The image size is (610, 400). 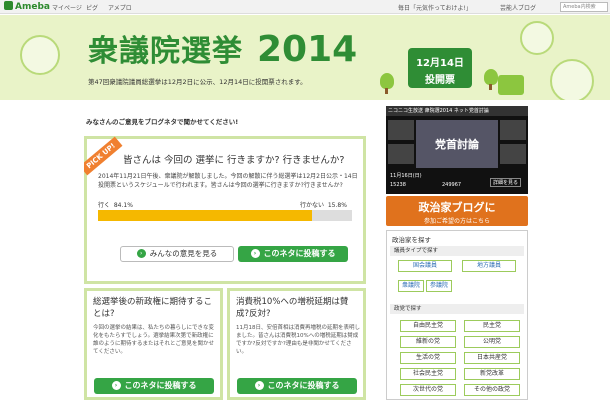 What do you see at coordinates (489, 266) in the screenshot?
I see `filter-local-assembly: 地方議員` at bounding box center [489, 266].